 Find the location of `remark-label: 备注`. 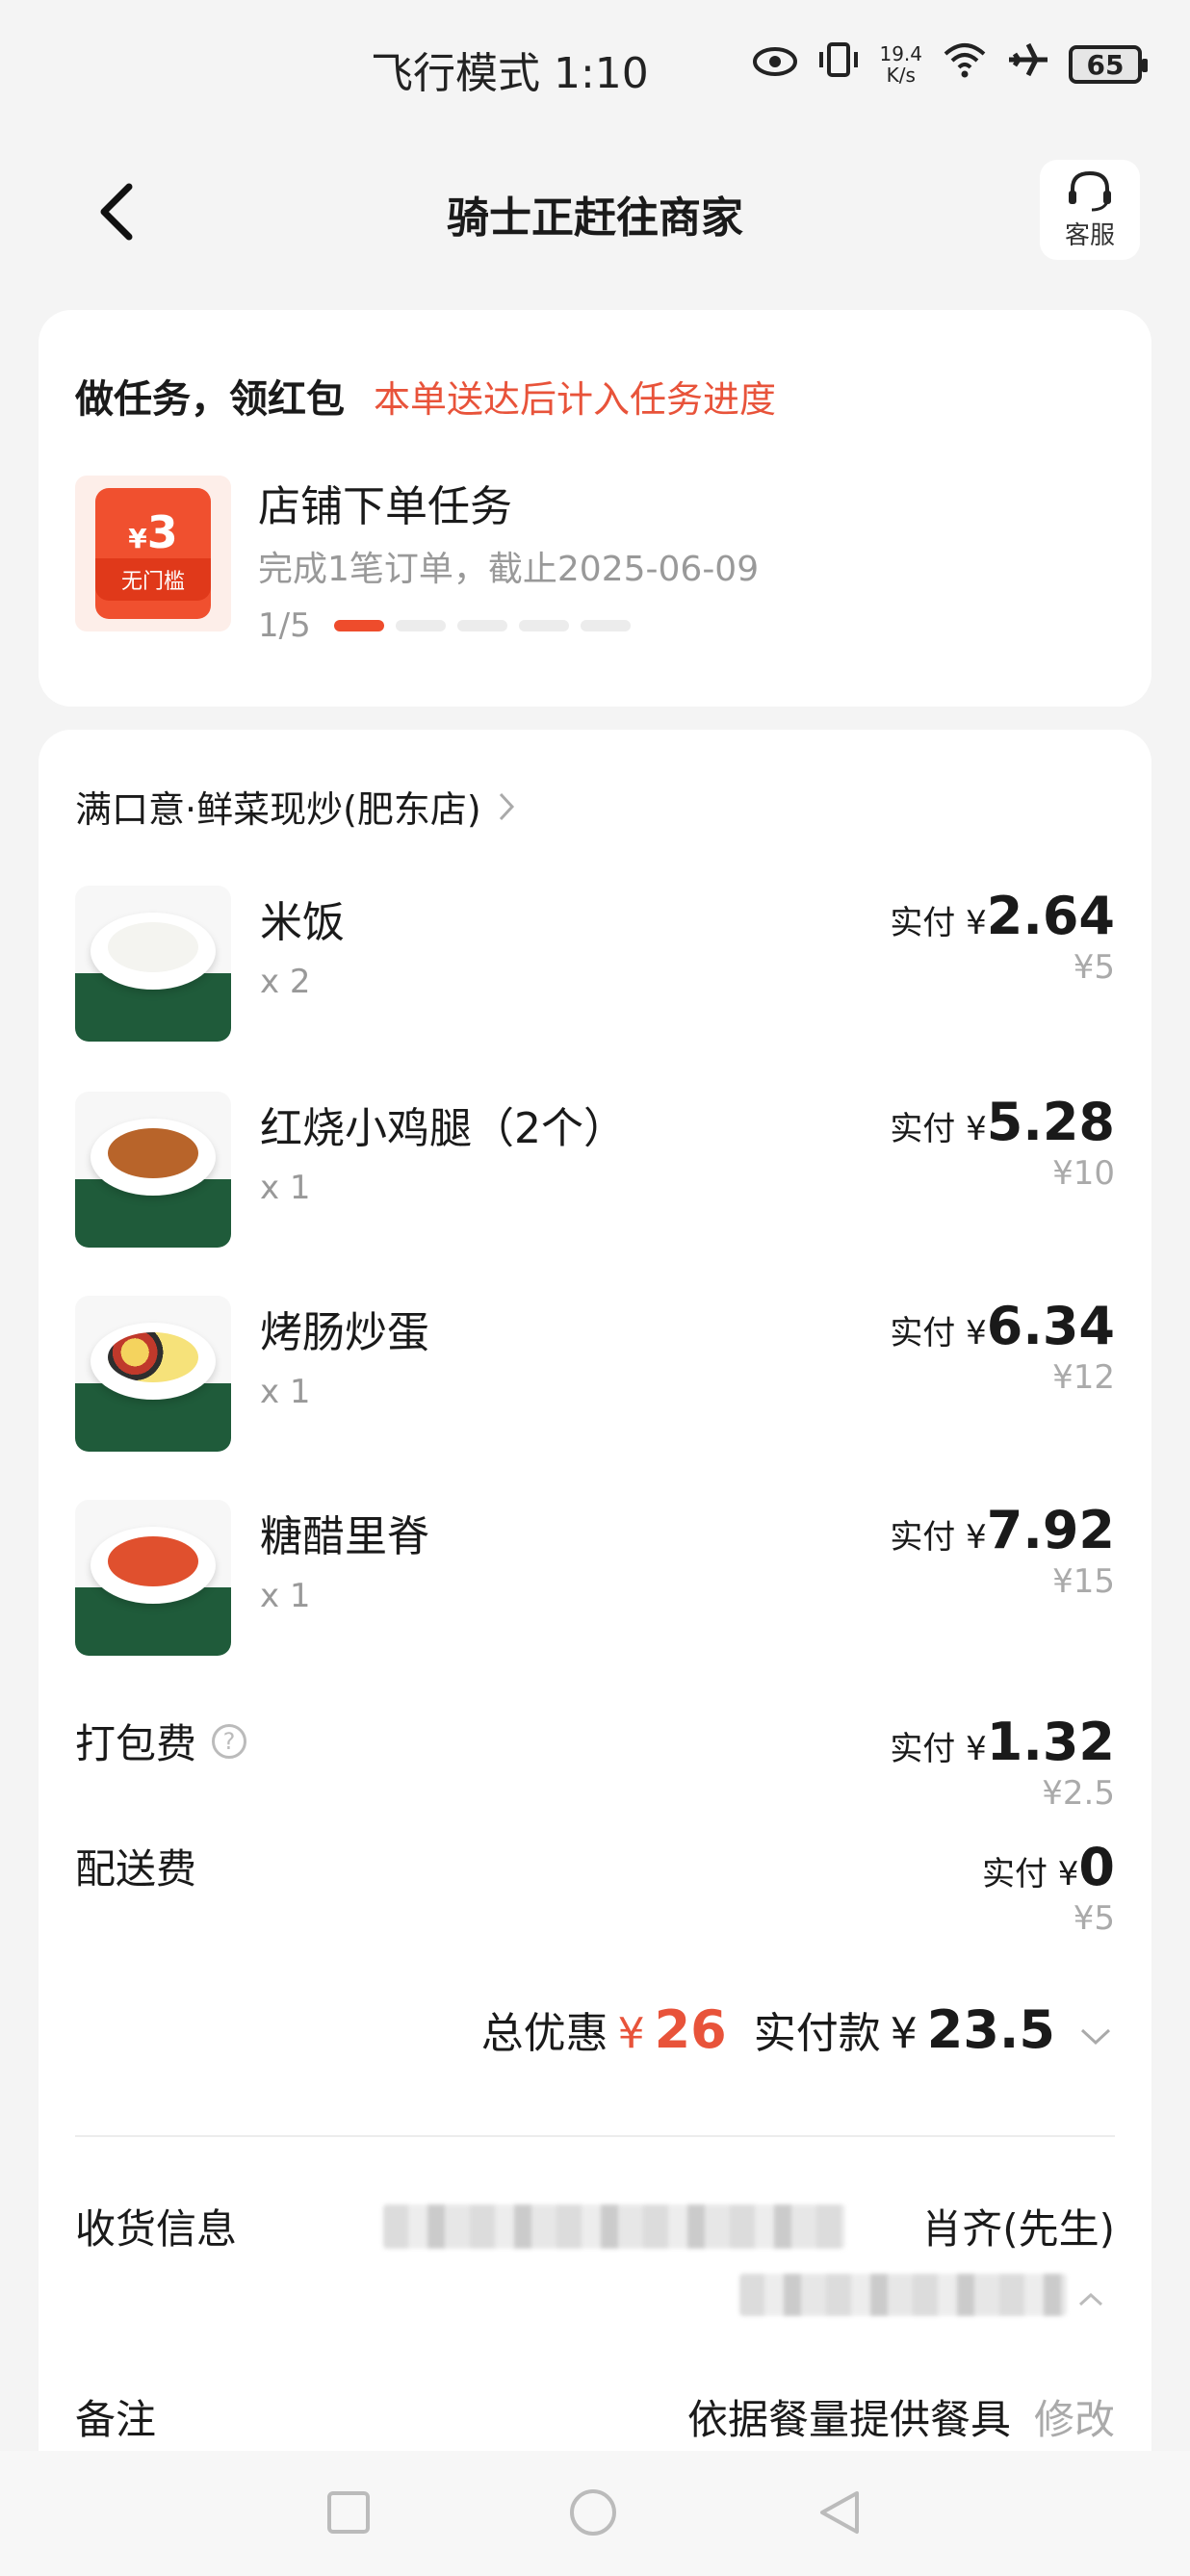

remark-label: 备注 is located at coordinates (116, 2419).